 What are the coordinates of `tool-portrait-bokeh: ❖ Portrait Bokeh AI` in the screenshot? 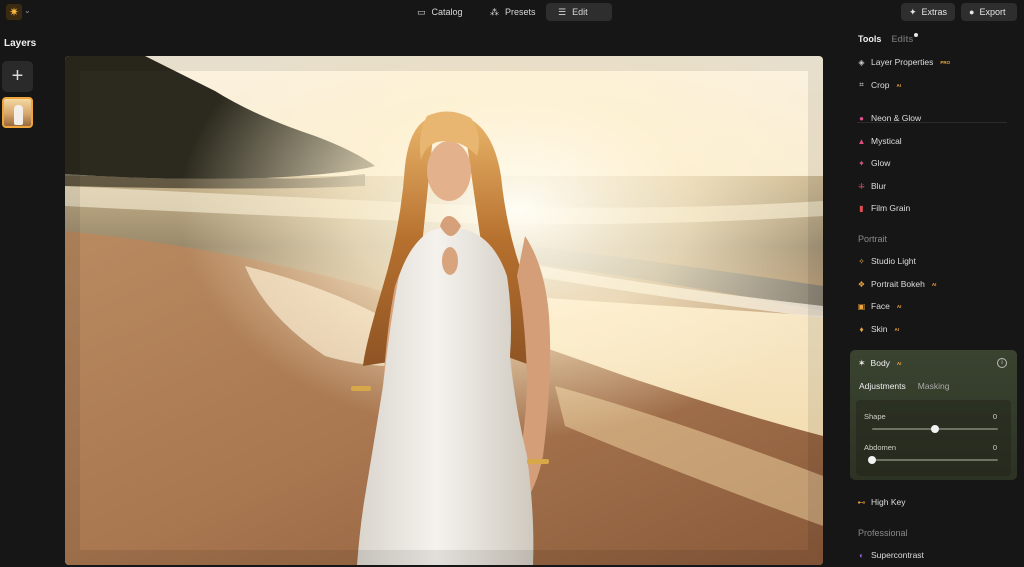 It's located at (896, 284).